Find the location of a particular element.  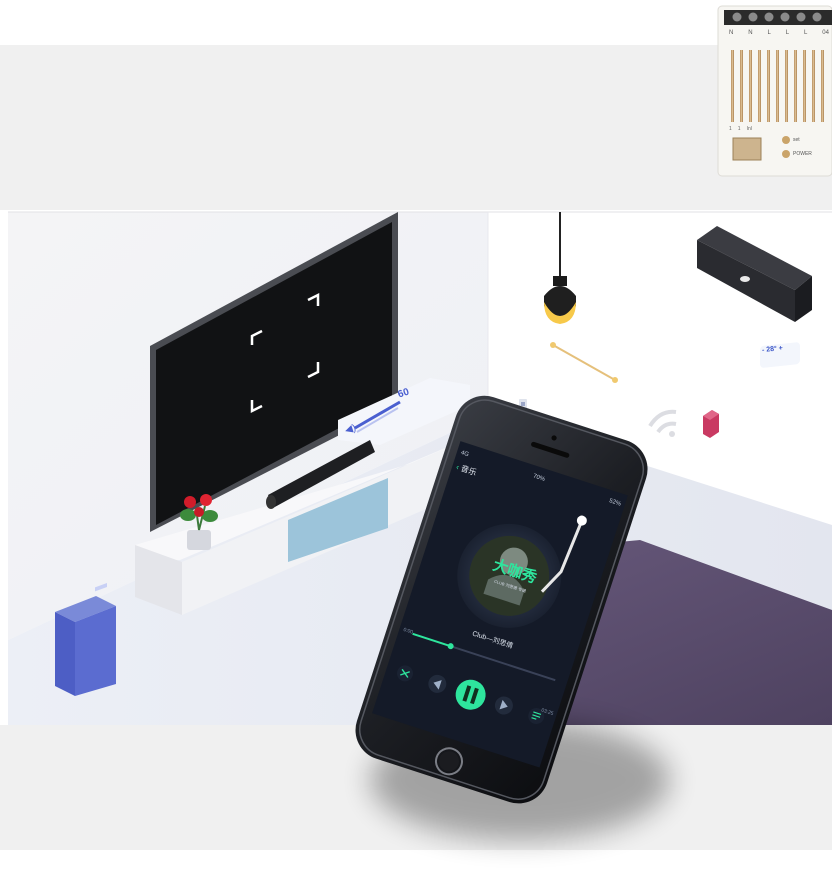

led-set-label: set is located at coordinates (796, 140).